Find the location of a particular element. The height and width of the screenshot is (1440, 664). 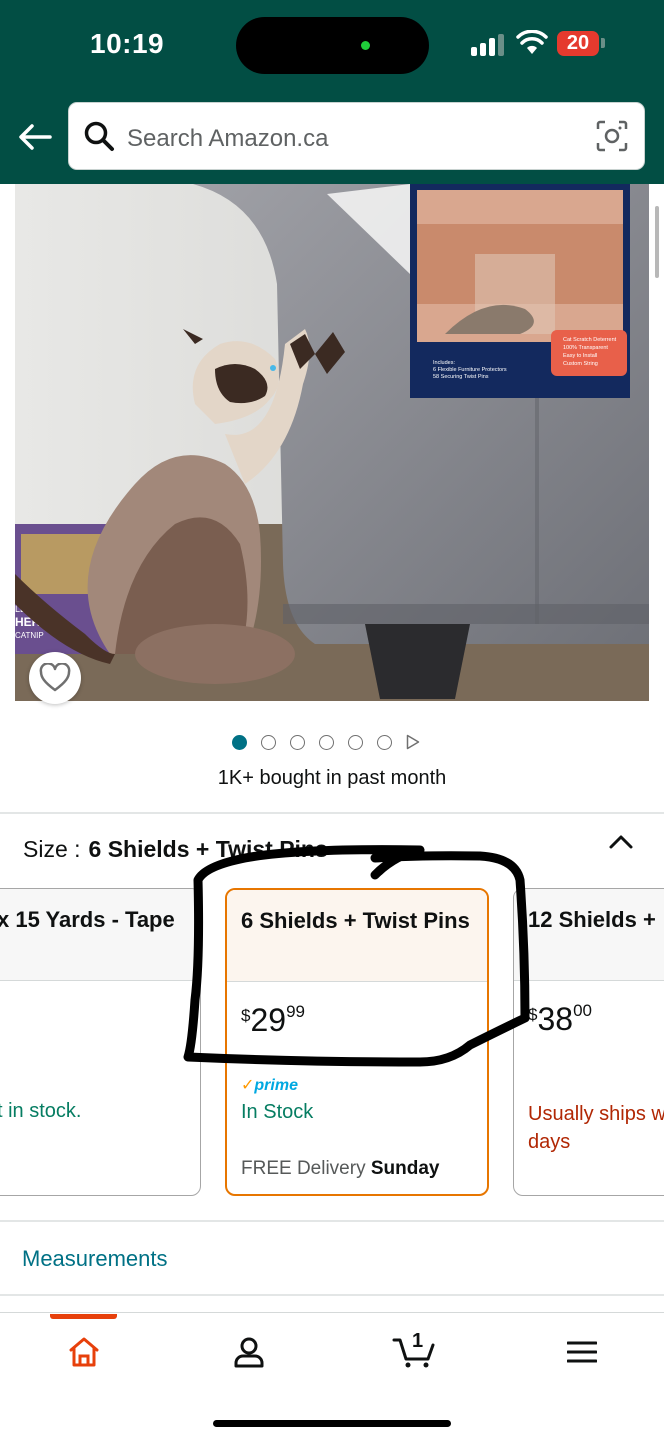

scroll-indicator is located at coordinates (657, 242).